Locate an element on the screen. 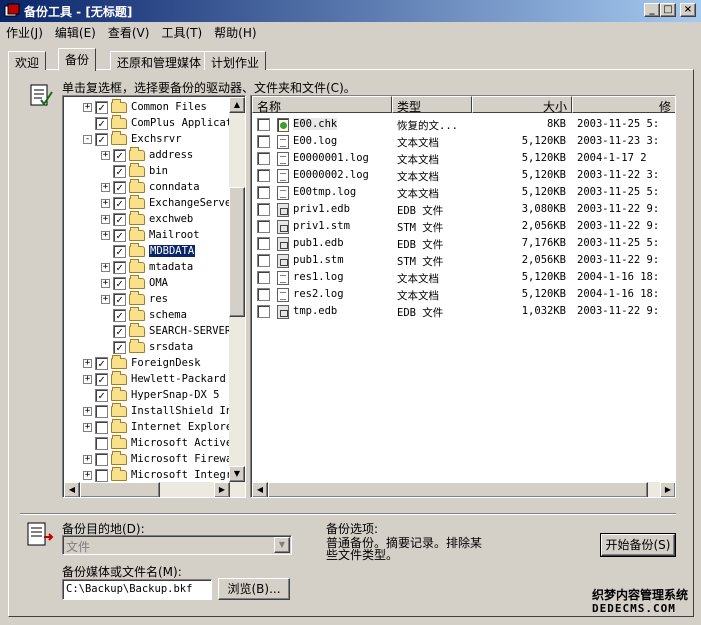  menu-view: 查看(V) is located at coordinates (129, 32).